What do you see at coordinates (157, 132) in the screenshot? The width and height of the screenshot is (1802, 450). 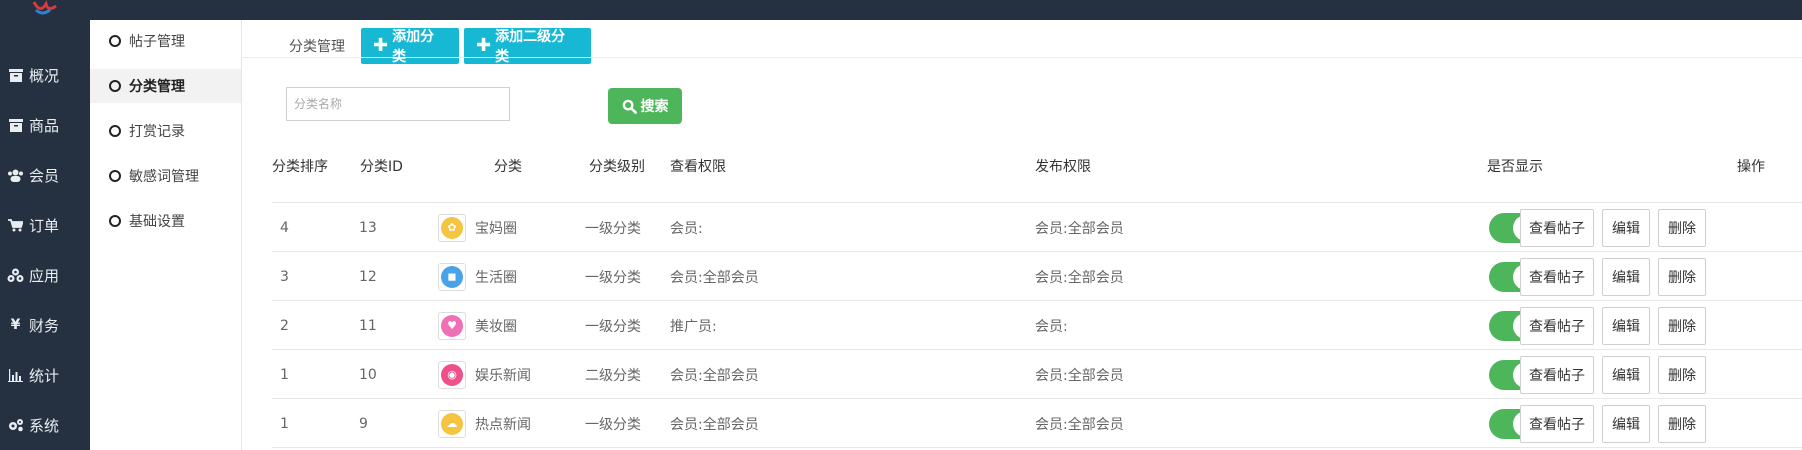 I see `sub-nav-label: 打赏记录` at bounding box center [157, 132].